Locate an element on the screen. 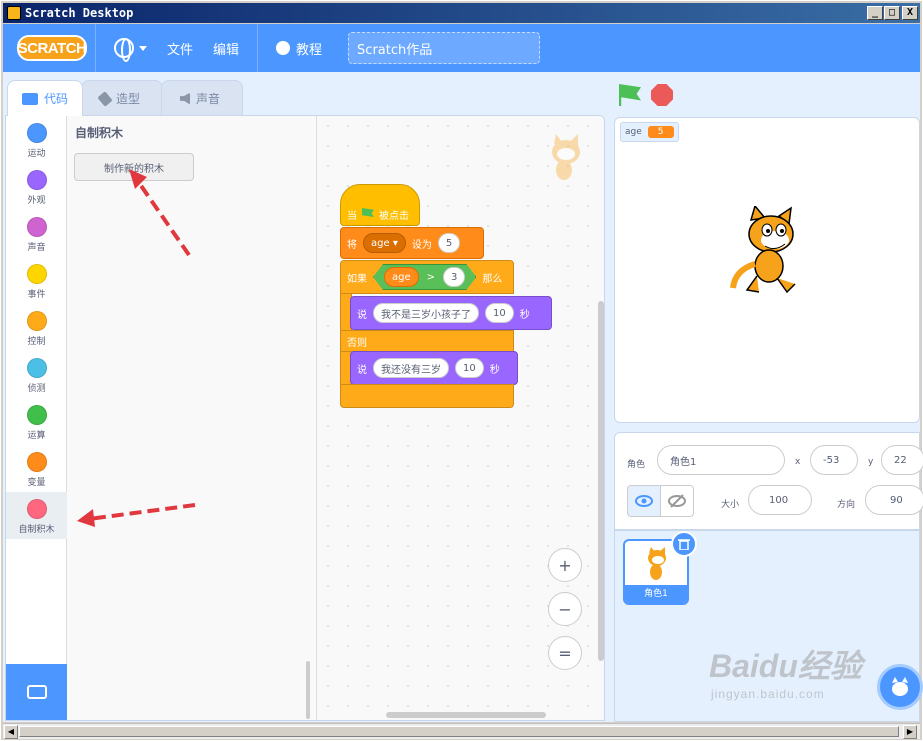 The image size is (923, 741). menu-bar: SCRATCH 文件 编辑 教程 Scratch作品 is located at coordinates (461, 48).